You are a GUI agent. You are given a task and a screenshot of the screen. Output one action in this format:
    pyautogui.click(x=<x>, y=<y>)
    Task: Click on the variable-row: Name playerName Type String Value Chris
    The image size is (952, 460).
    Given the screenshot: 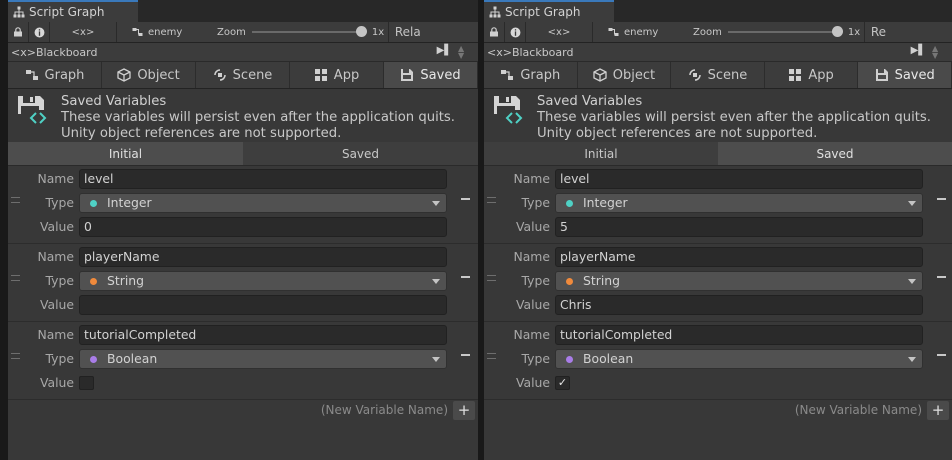 What is the action you would take?
    pyautogui.click(x=718, y=283)
    